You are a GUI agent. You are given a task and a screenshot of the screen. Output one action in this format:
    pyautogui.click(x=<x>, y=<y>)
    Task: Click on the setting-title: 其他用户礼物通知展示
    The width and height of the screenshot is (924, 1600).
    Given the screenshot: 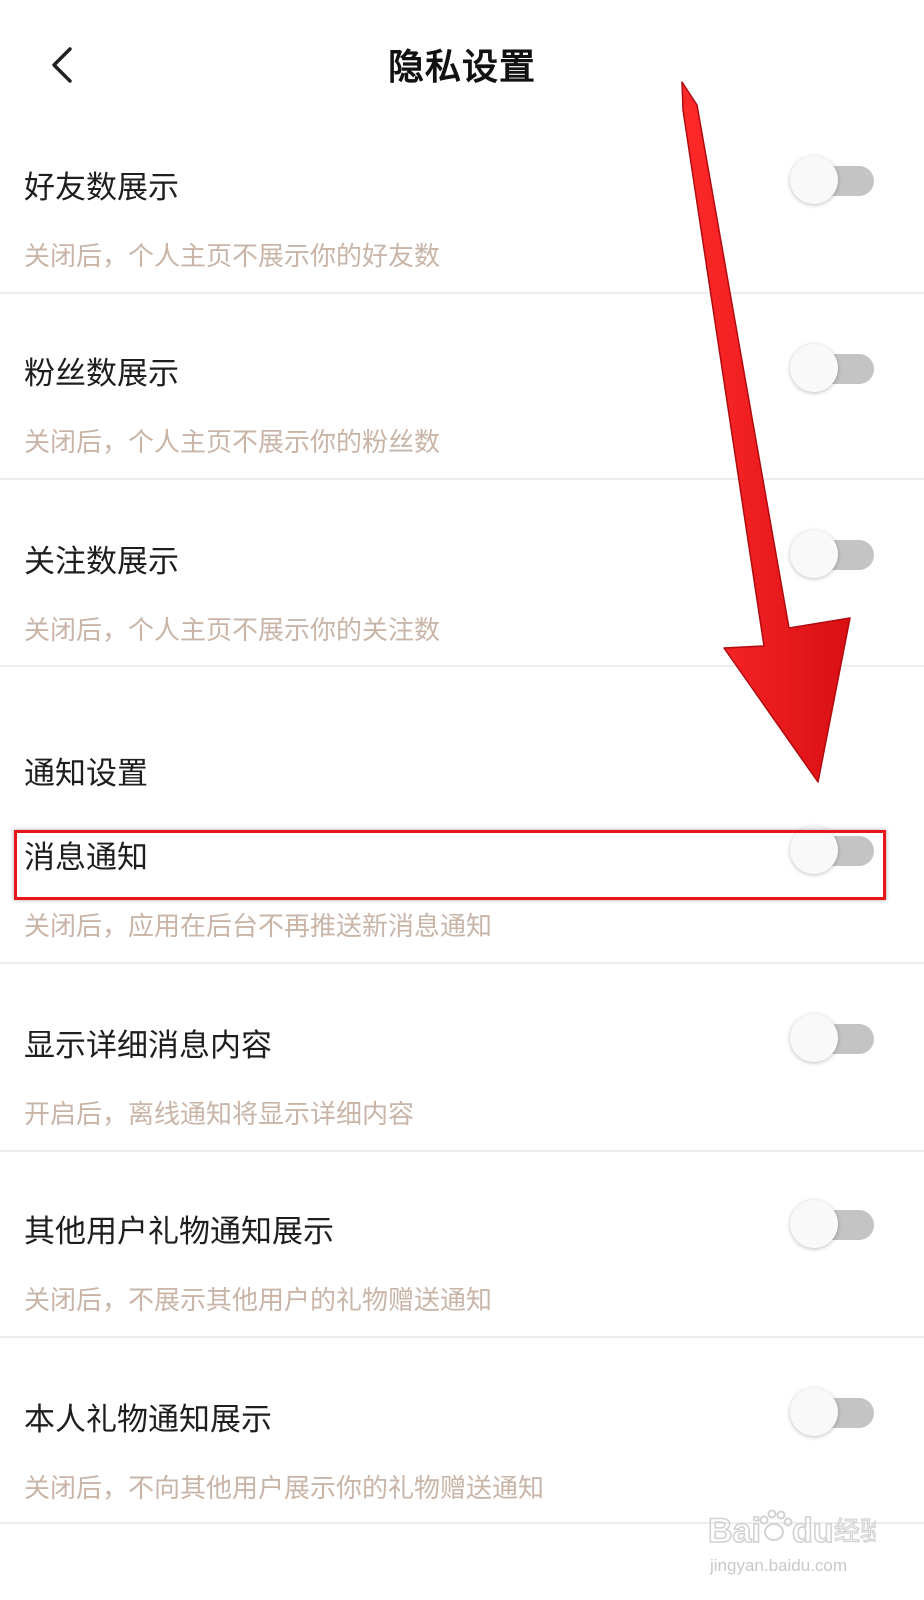 What is the action you would take?
    pyautogui.click(x=179, y=1232)
    